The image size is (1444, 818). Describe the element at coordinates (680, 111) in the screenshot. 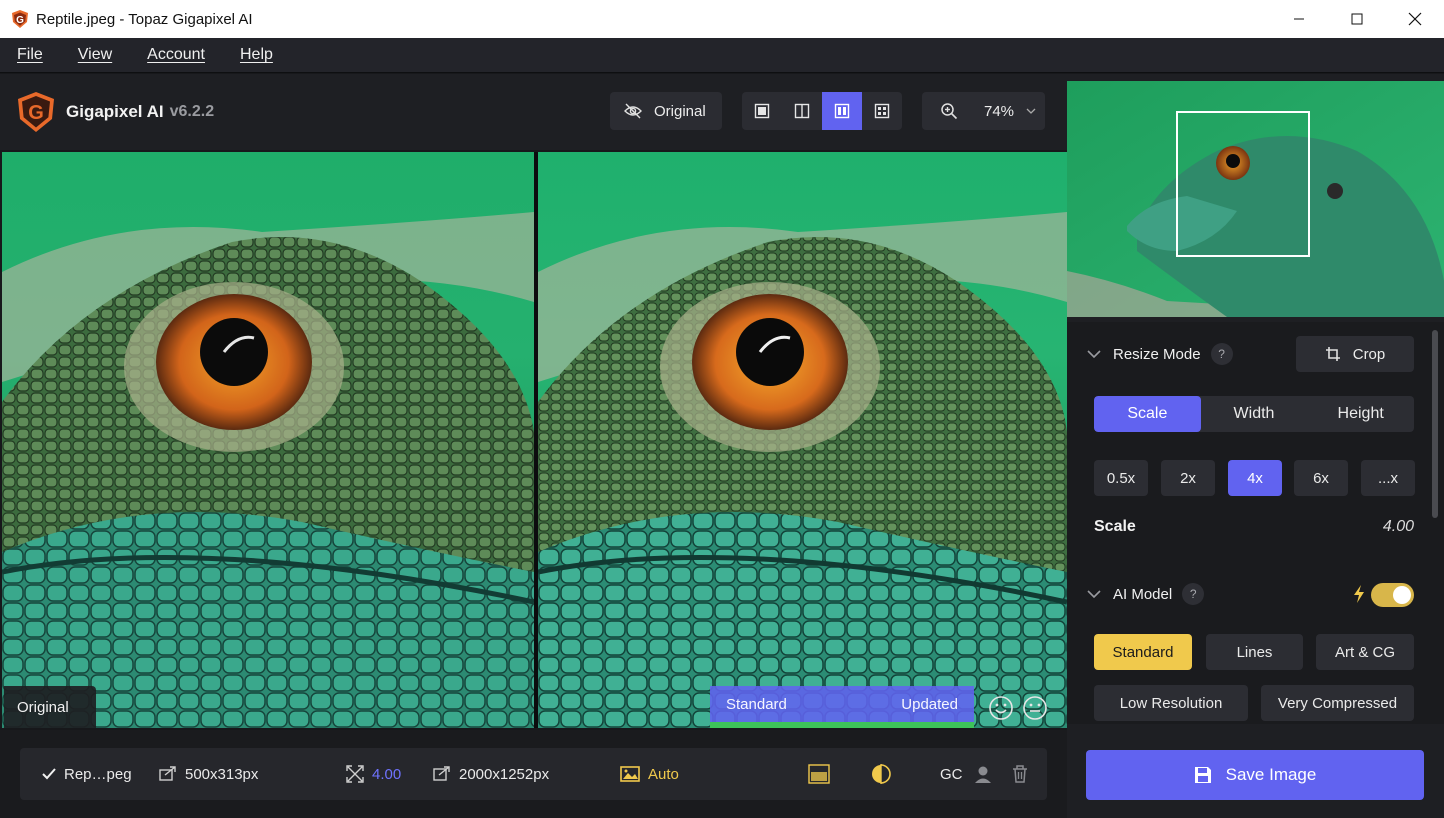

I see `show-original-label: Original` at that location.